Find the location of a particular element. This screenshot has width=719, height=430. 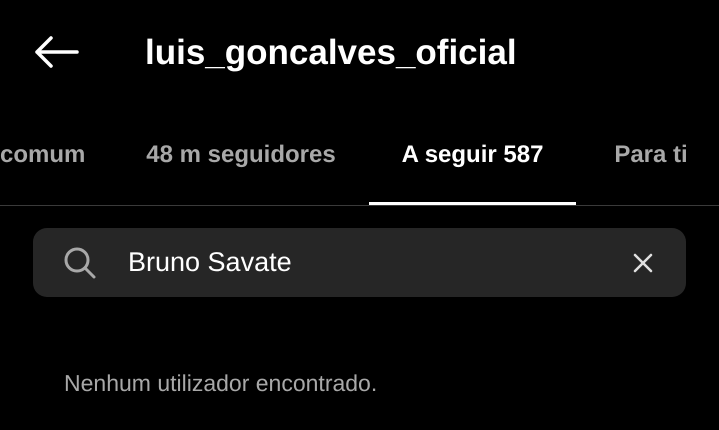

search-icon is located at coordinates (80, 263).